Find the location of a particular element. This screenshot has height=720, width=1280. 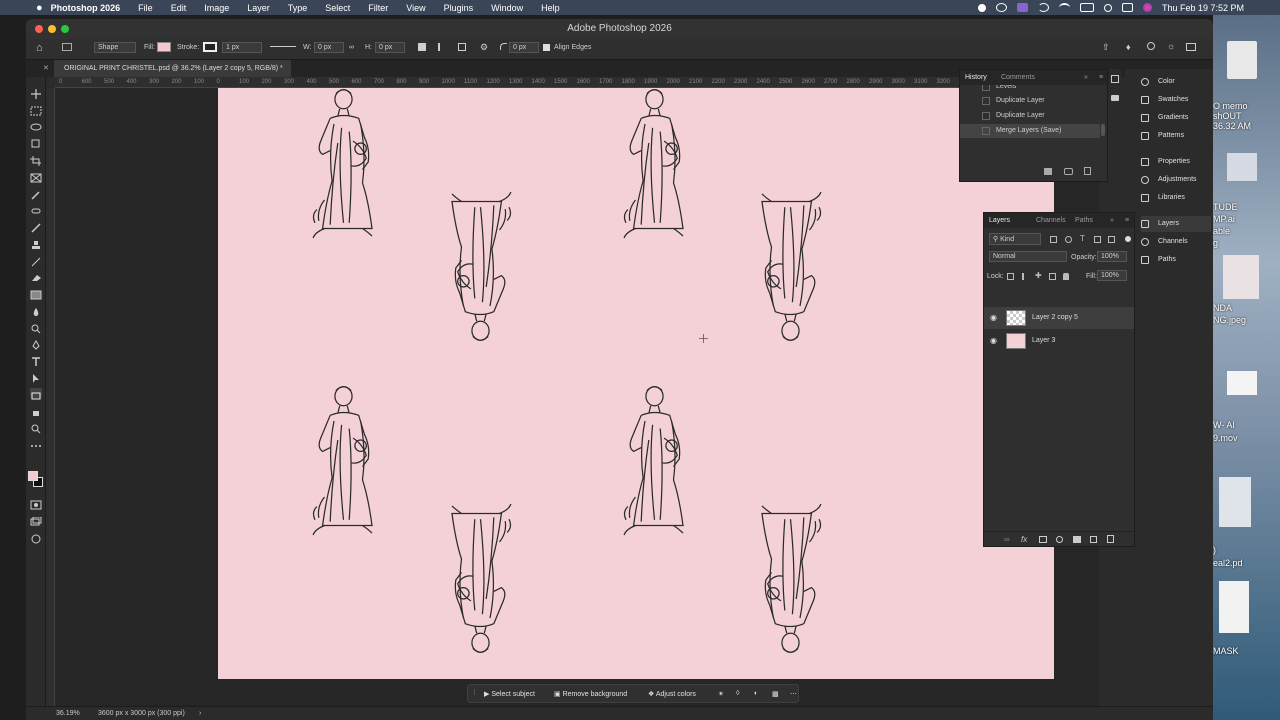

lock-image-icon is located at coordinates (1025, 276).